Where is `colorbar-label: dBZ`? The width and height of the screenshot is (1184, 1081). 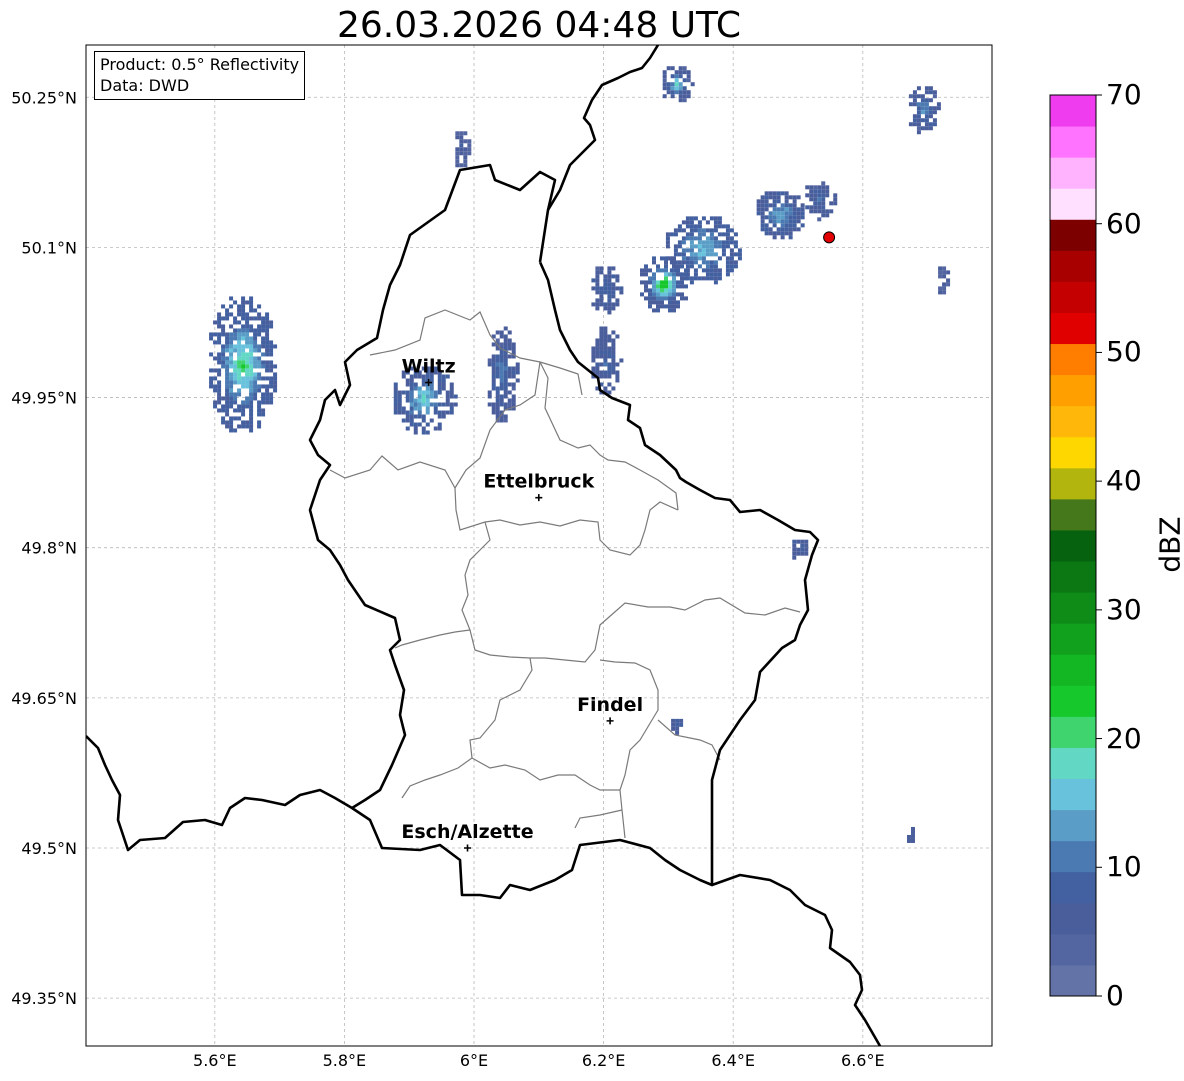
colorbar-label: dBZ is located at coordinates (1168, 544).